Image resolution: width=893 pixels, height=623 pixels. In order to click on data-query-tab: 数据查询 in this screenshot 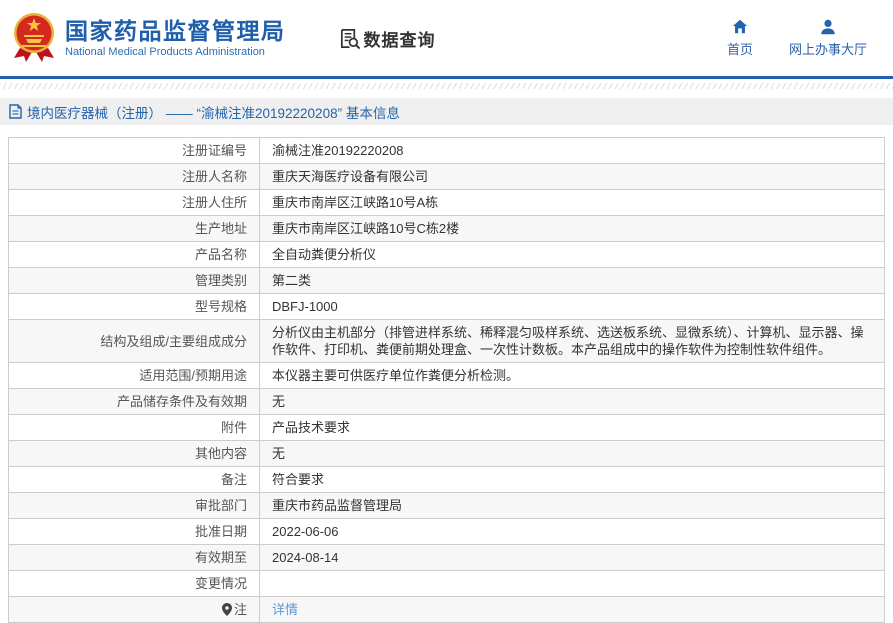, I will do `click(387, 38)`.